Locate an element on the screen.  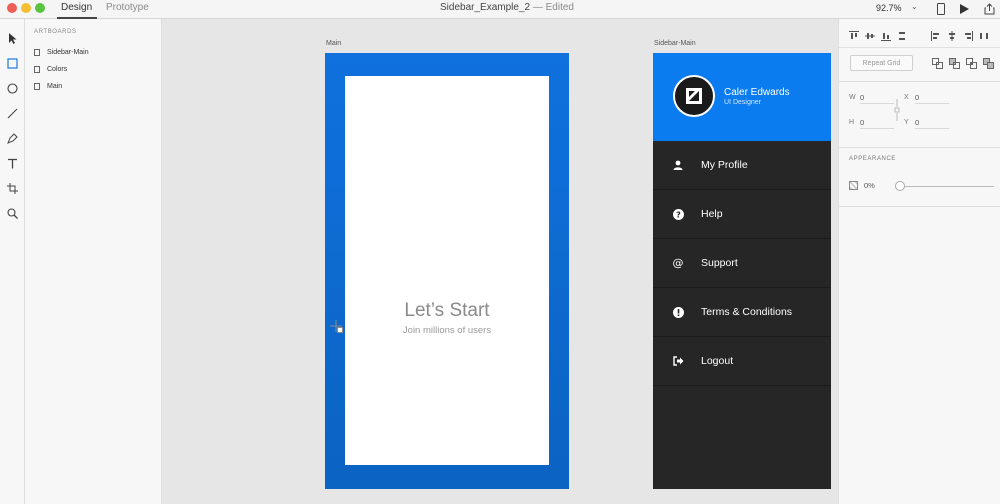
user-icon is located at coordinates (678, 165).